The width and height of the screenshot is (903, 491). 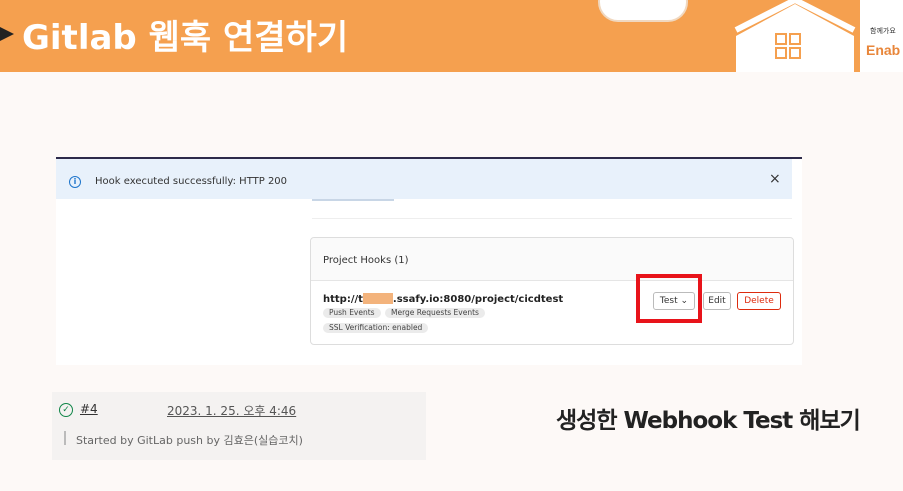 What do you see at coordinates (717, 301) in the screenshot?
I see `edit-button: Edit` at bounding box center [717, 301].